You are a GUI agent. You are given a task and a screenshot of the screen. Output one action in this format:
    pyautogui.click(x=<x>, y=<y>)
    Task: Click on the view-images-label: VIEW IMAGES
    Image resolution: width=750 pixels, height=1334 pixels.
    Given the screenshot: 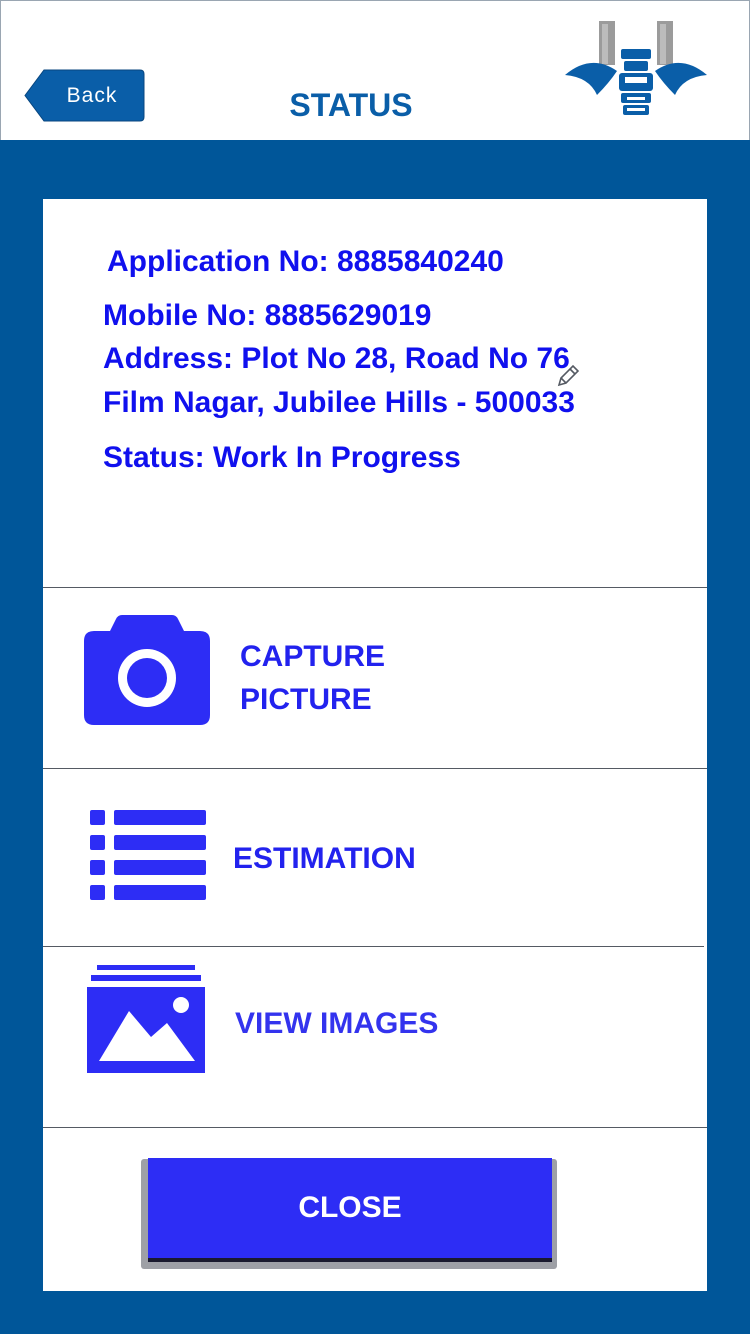 What is the action you would take?
    pyautogui.click(x=337, y=1023)
    